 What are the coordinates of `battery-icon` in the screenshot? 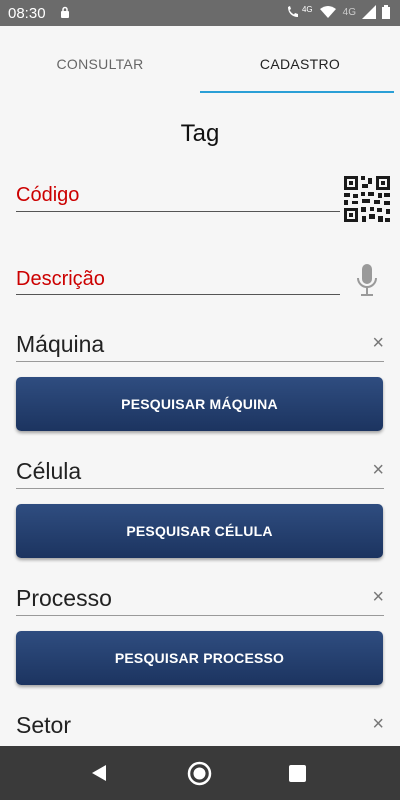 It's located at (386, 12).